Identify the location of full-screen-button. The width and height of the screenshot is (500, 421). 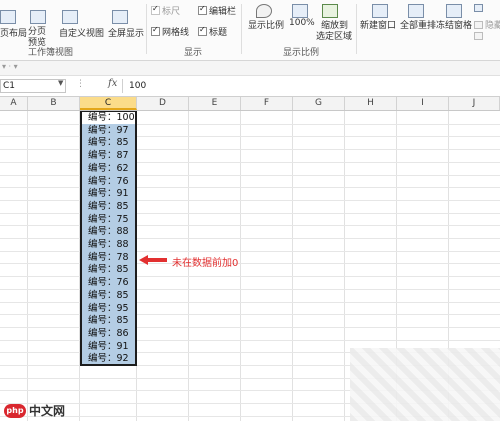
(120, 17).